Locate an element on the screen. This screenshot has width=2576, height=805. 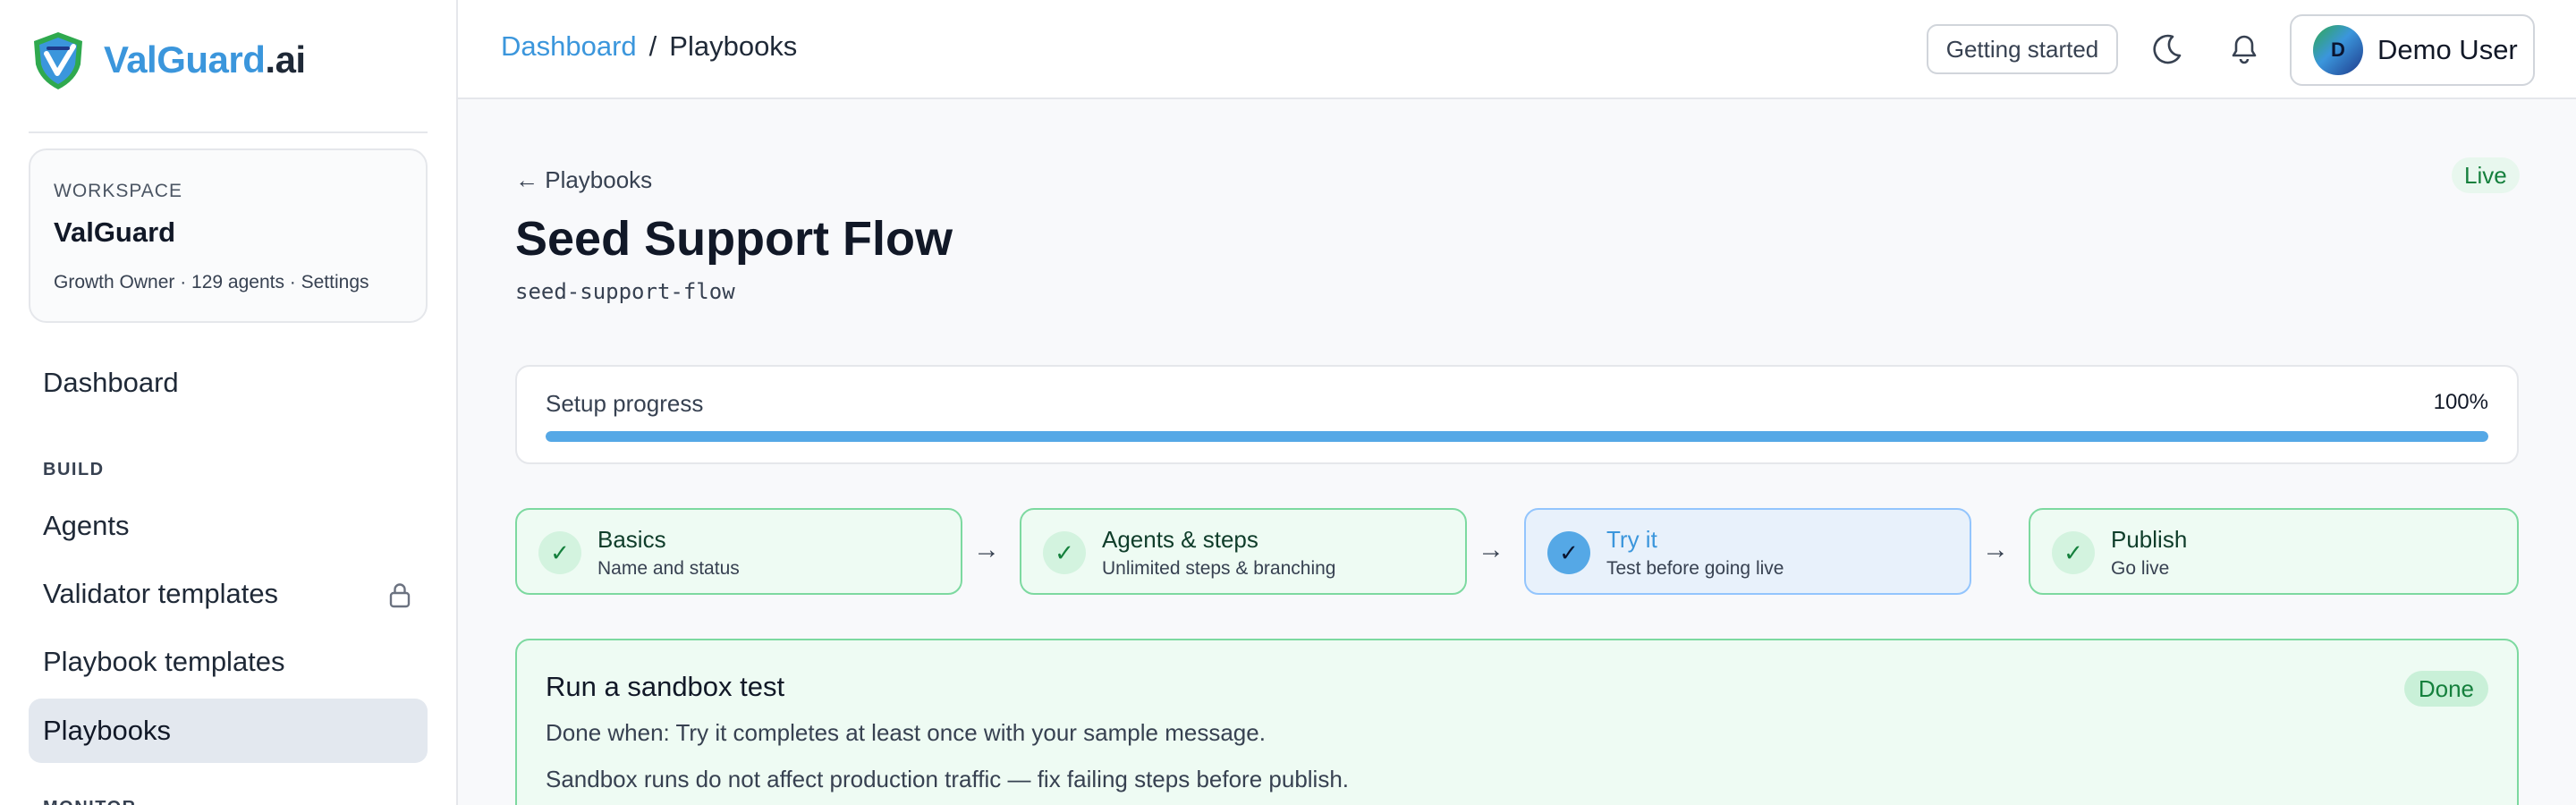
sidebar-item-validator-templates: Validator templates is located at coordinates (228, 594).